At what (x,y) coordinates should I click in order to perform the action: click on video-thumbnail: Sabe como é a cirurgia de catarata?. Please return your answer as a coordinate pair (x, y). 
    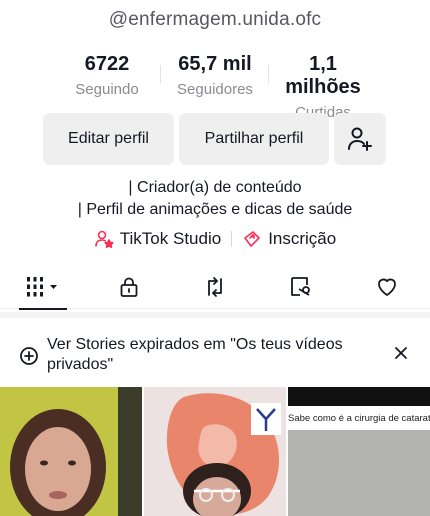
    Looking at the image, I should click on (359, 451).